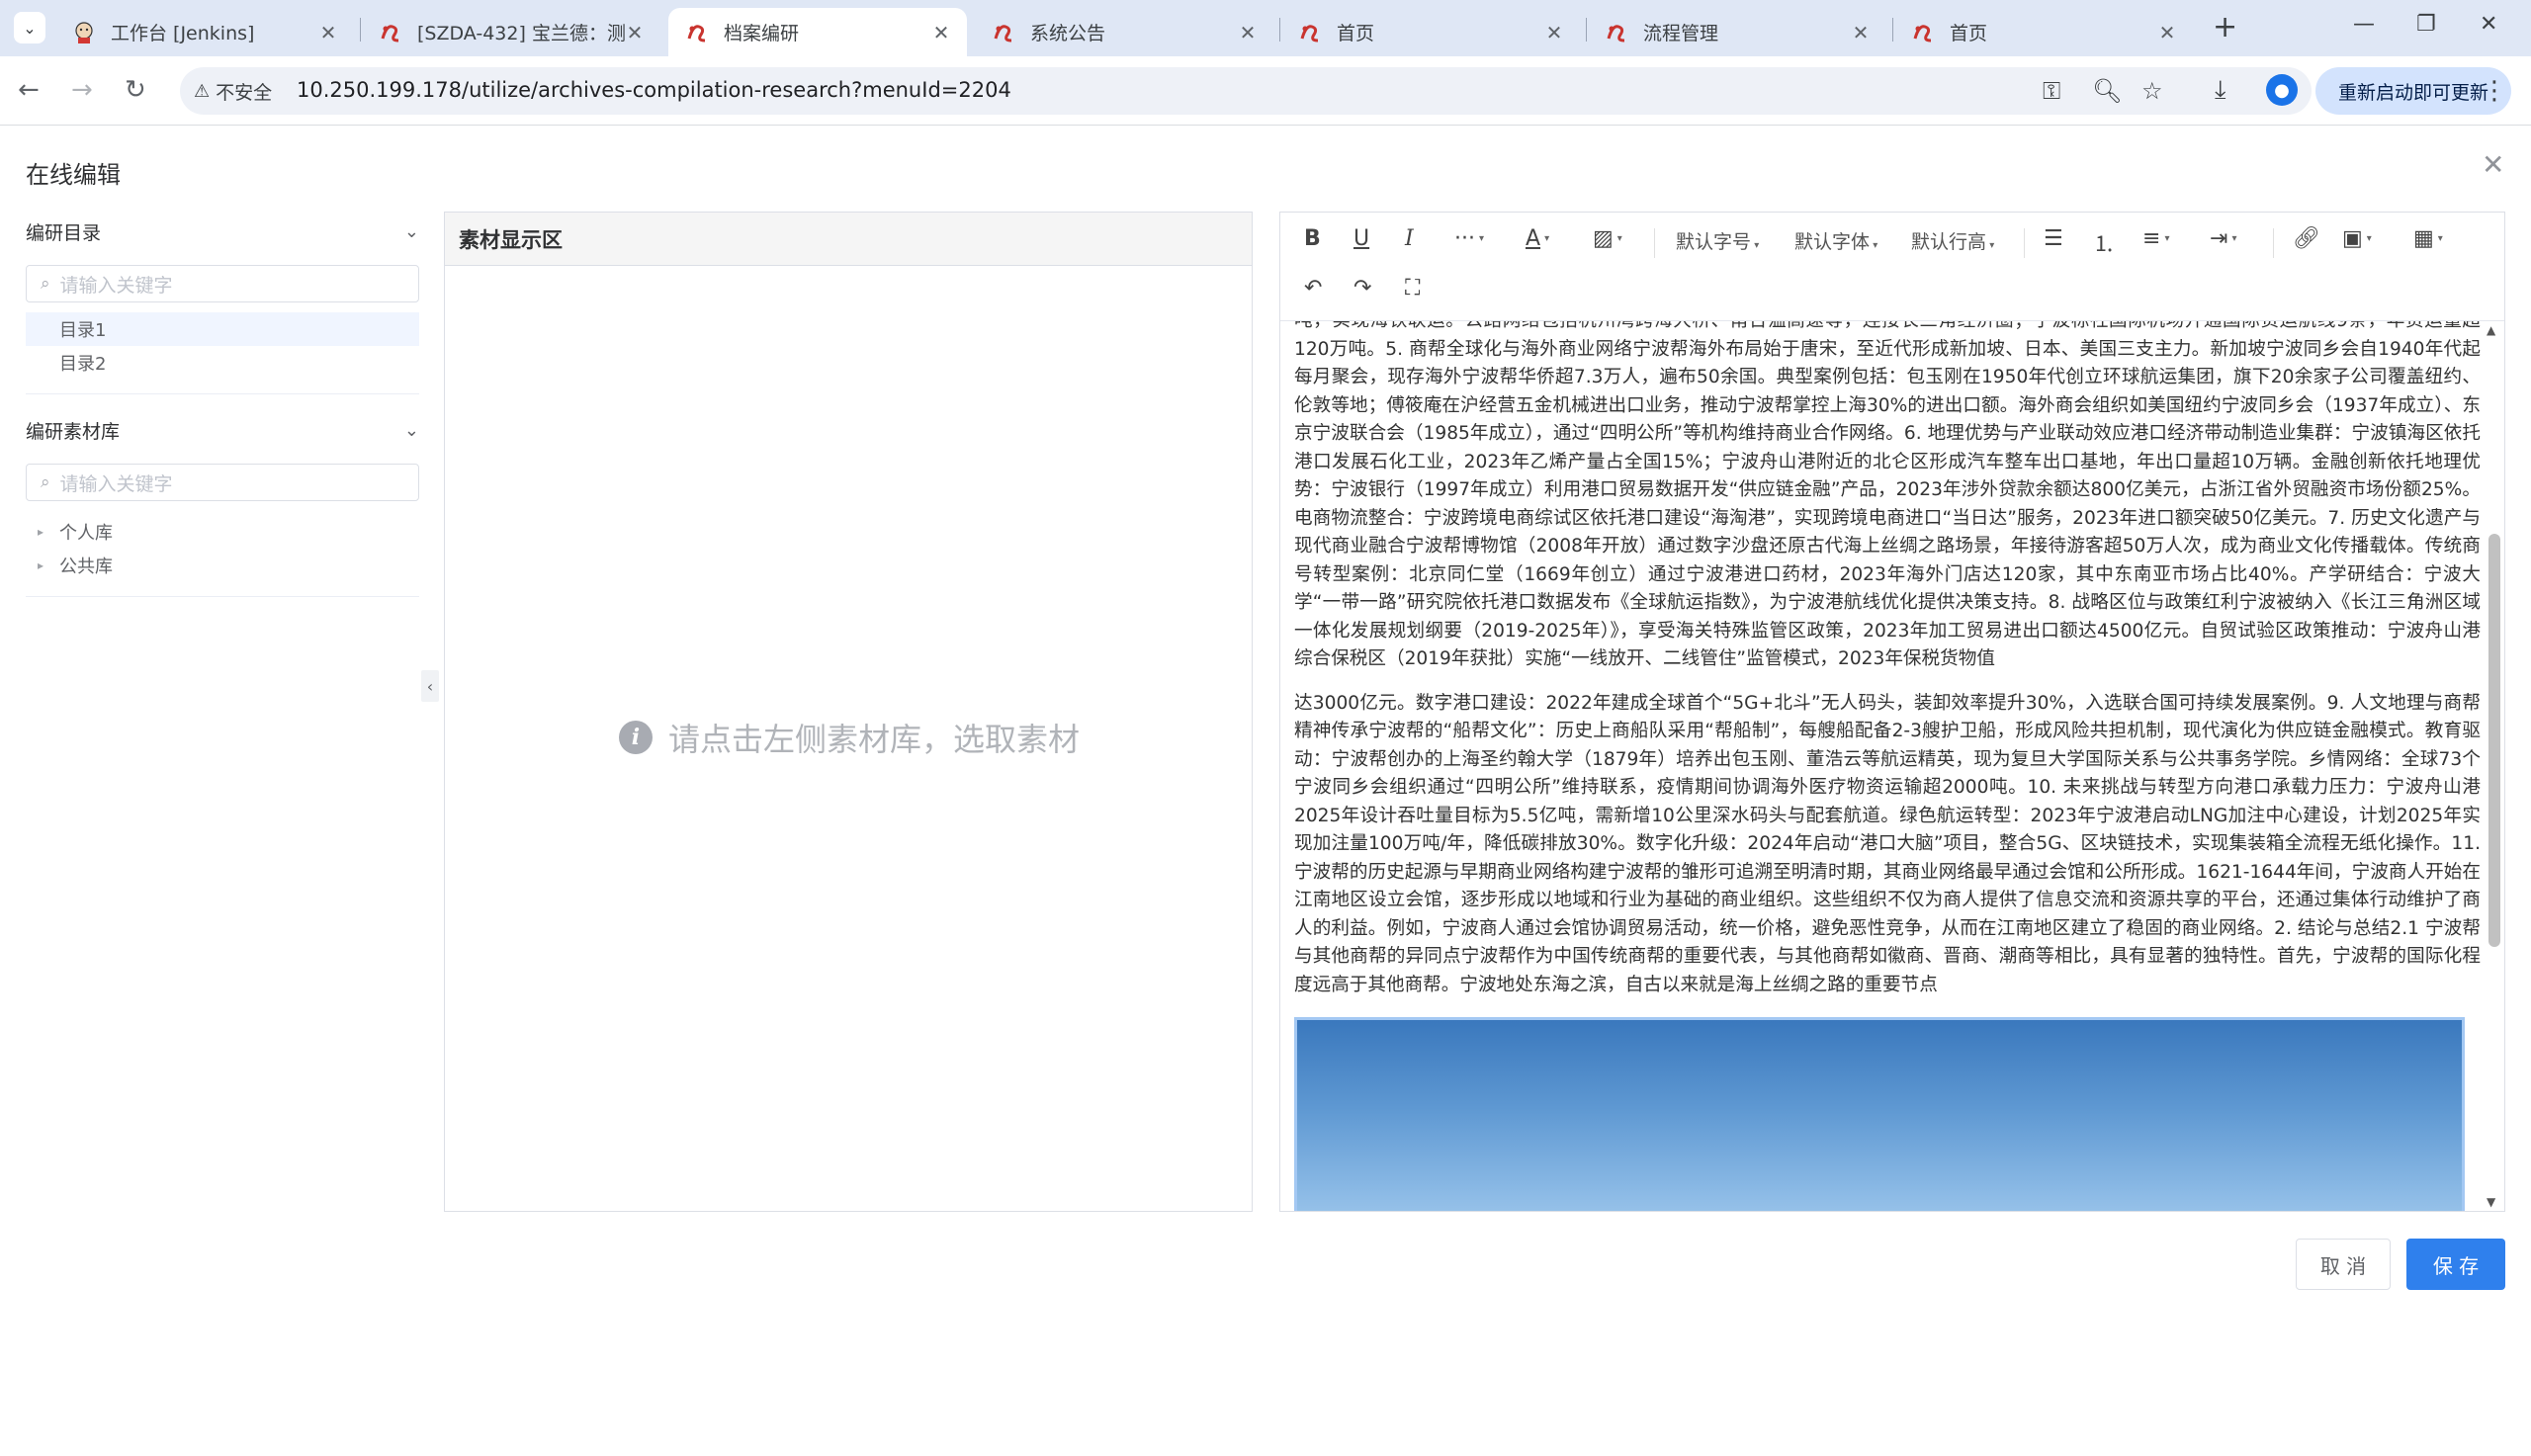 This screenshot has width=2531, height=1456. What do you see at coordinates (1361, 238) in the screenshot?
I see `underline-icon: U` at bounding box center [1361, 238].